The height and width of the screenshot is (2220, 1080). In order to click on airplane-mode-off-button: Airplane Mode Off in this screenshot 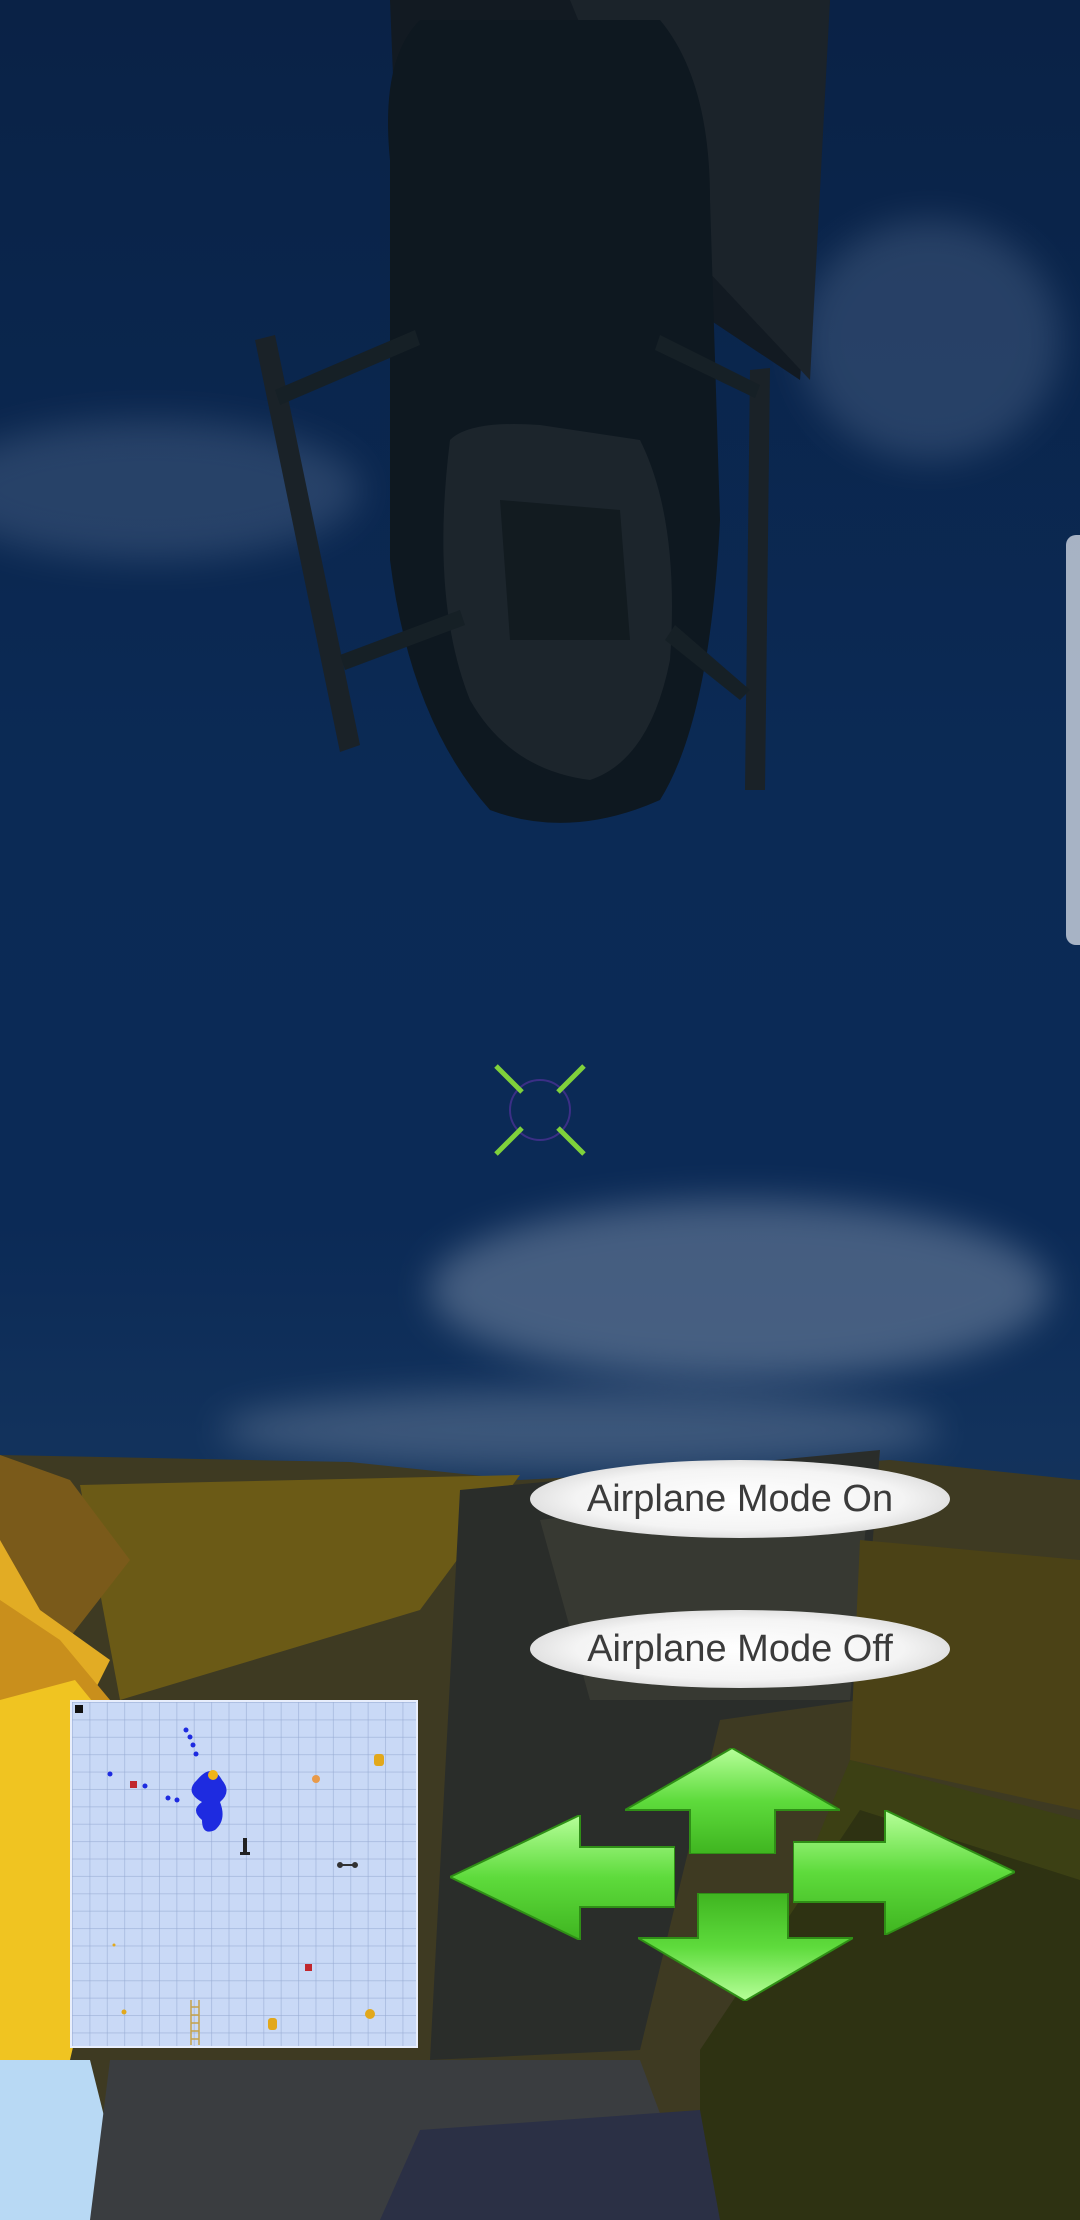, I will do `click(740, 1649)`.